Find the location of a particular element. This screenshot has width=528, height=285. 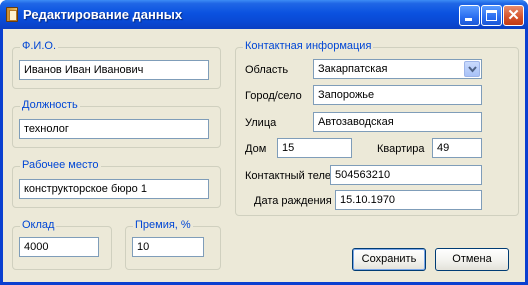

fio-field: Иванов Иван Иванович is located at coordinates (114, 70).